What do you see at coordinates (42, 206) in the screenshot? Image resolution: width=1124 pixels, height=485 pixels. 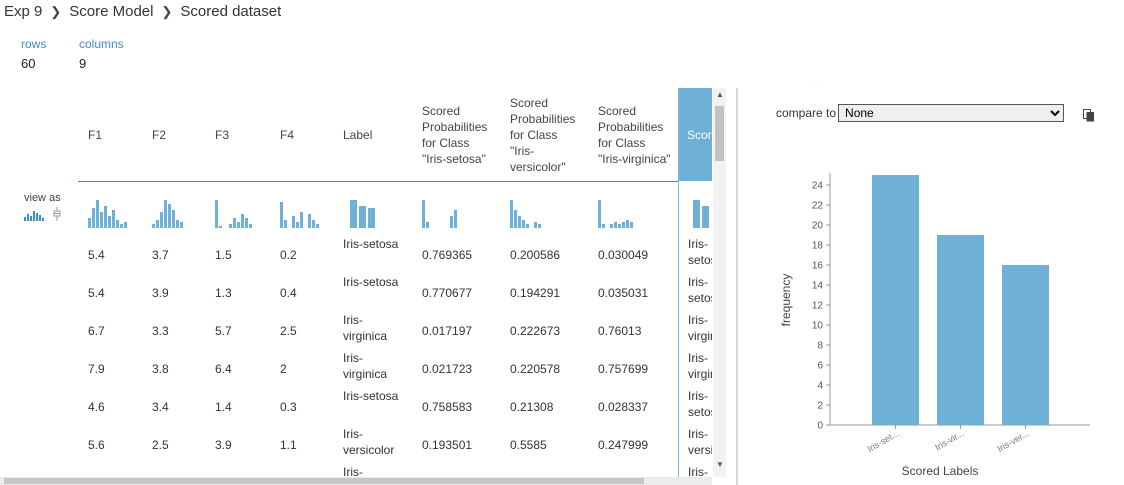 I see `view-as-control: view as` at bounding box center [42, 206].